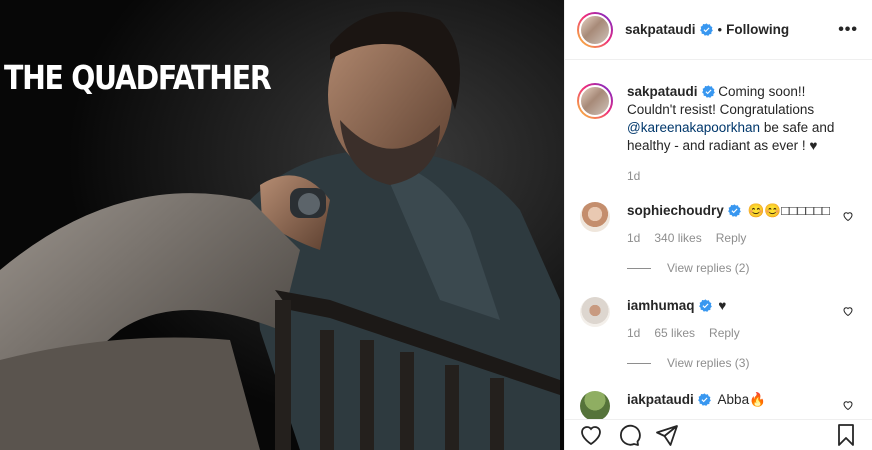 The image size is (872, 450). What do you see at coordinates (693, 127) in the screenshot?
I see `caption-mention-link: @kareenakapoorkhan` at bounding box center [693, 127].